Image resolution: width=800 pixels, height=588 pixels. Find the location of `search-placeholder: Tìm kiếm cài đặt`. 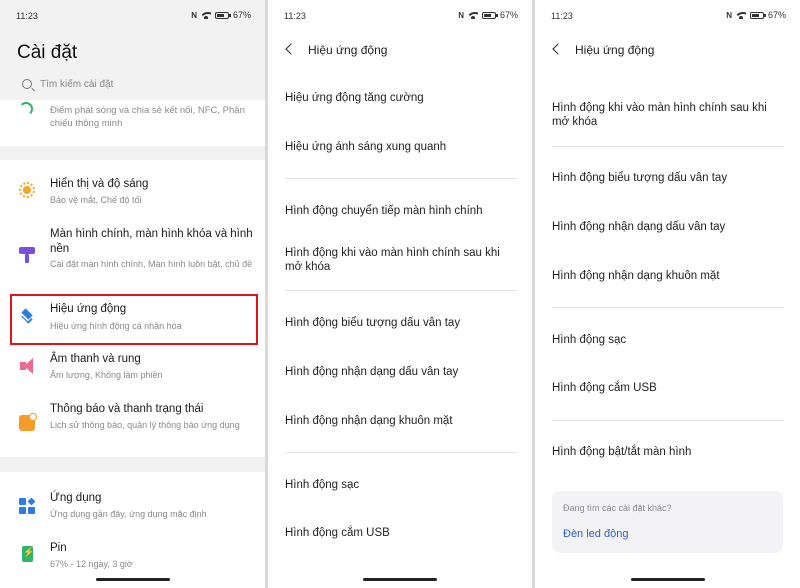

search-placeholder: Tìm kiếm cài đặt is located at coordinates (77, 84).